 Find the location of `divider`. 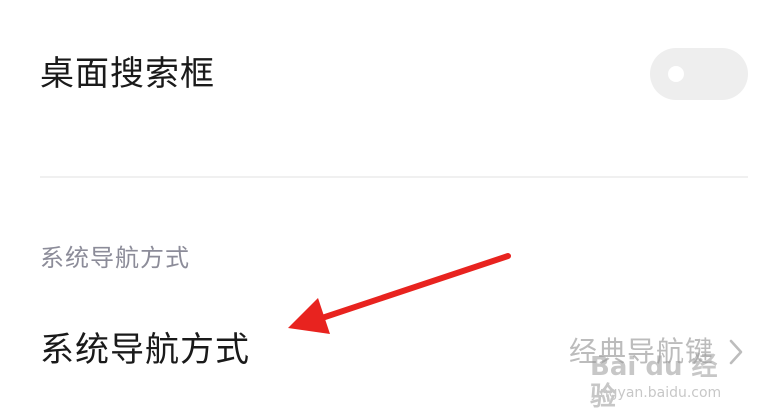

divider is located at coordinates (394, 177).